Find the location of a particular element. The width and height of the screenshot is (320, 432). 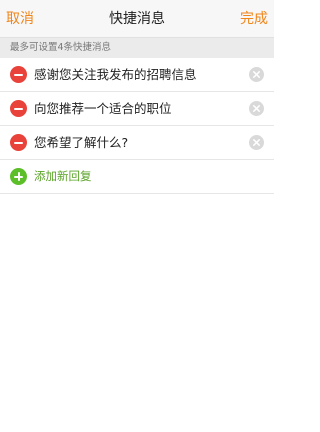

message-text: 您希望了解什么? is located at coordinates (81, 142).